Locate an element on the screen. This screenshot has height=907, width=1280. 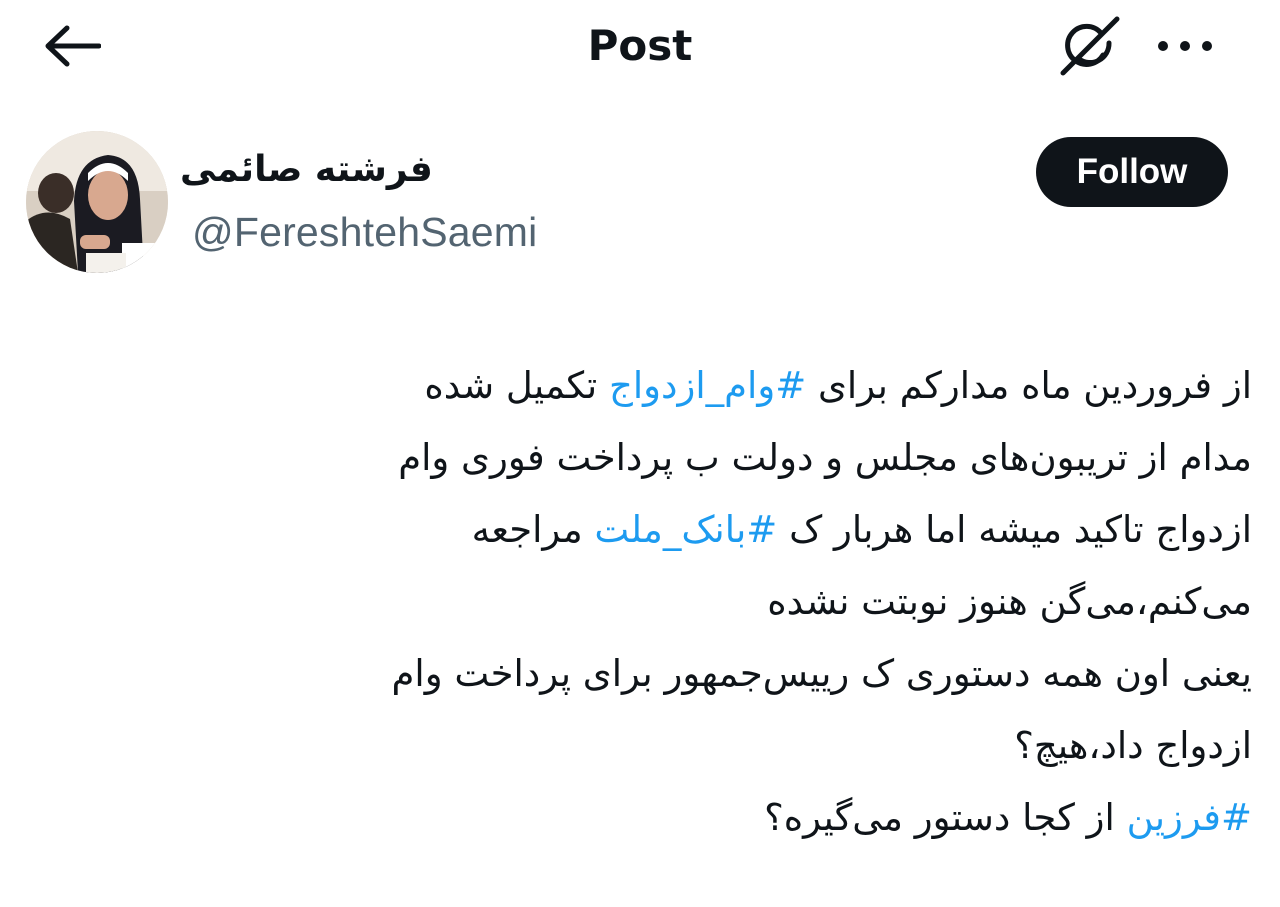
tweet-text-segment: ازدواج تاکید میشه اما هربار ک is located at coordinates (1014, 529).